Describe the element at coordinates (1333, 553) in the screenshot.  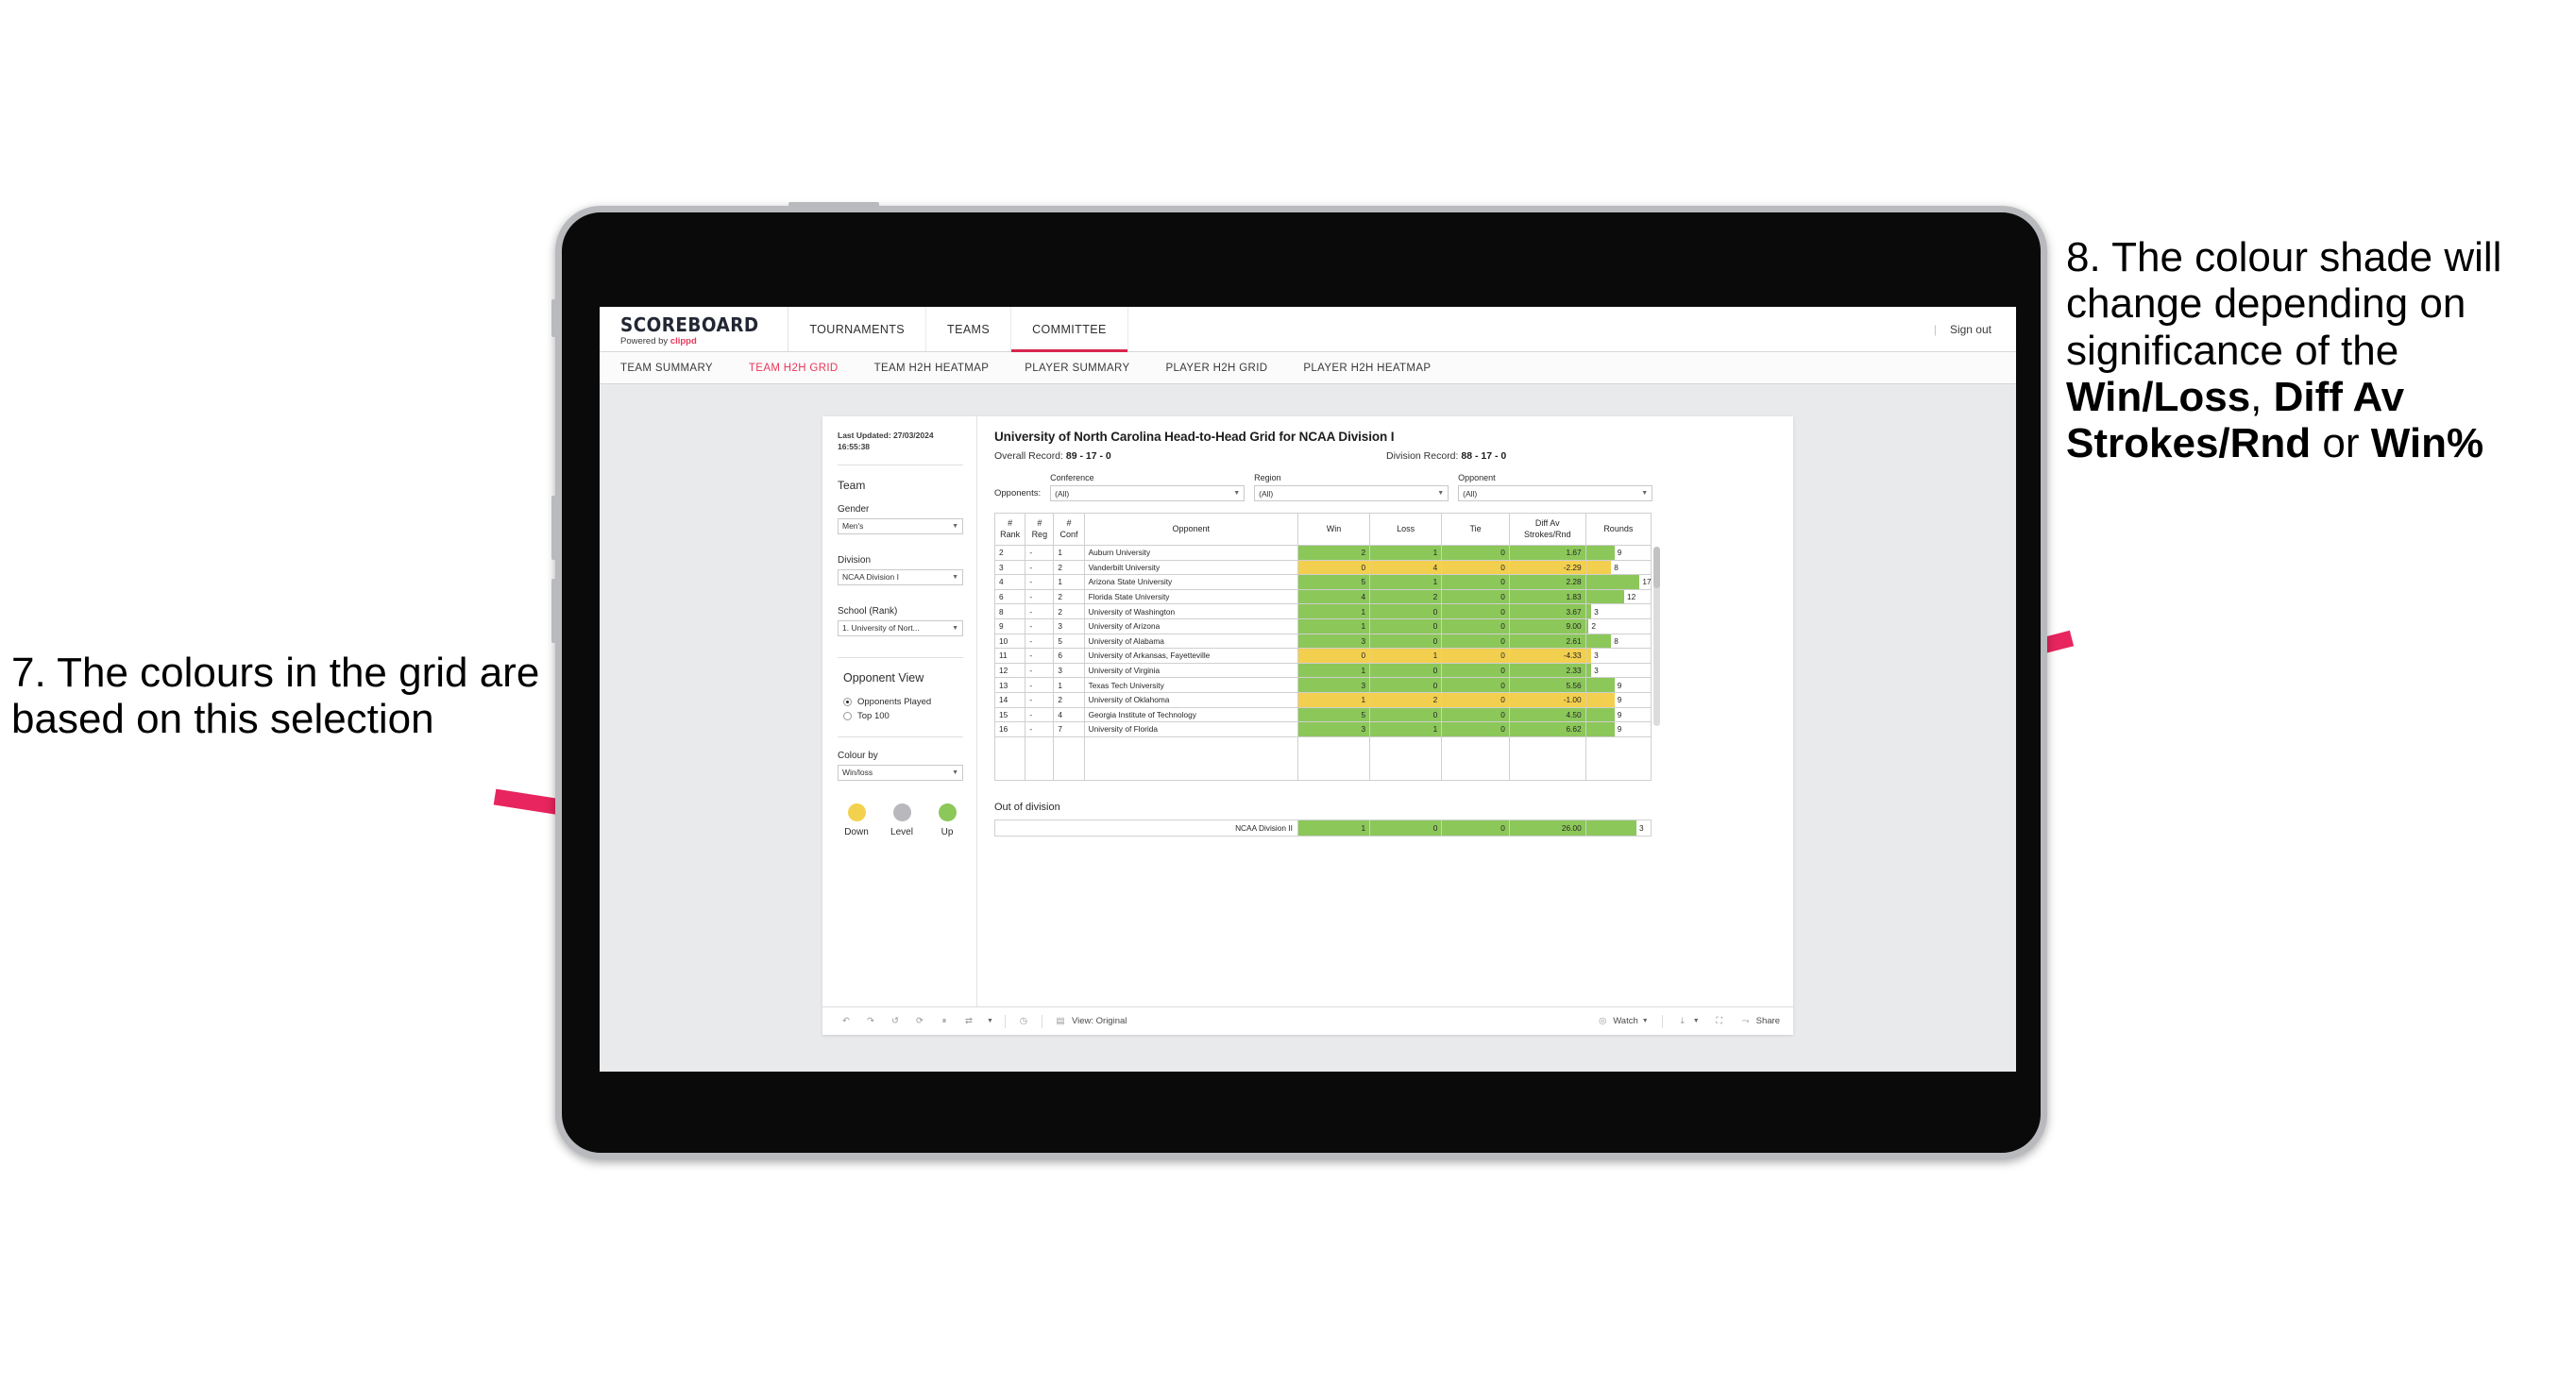
I see `cell-win: 2` at that location.